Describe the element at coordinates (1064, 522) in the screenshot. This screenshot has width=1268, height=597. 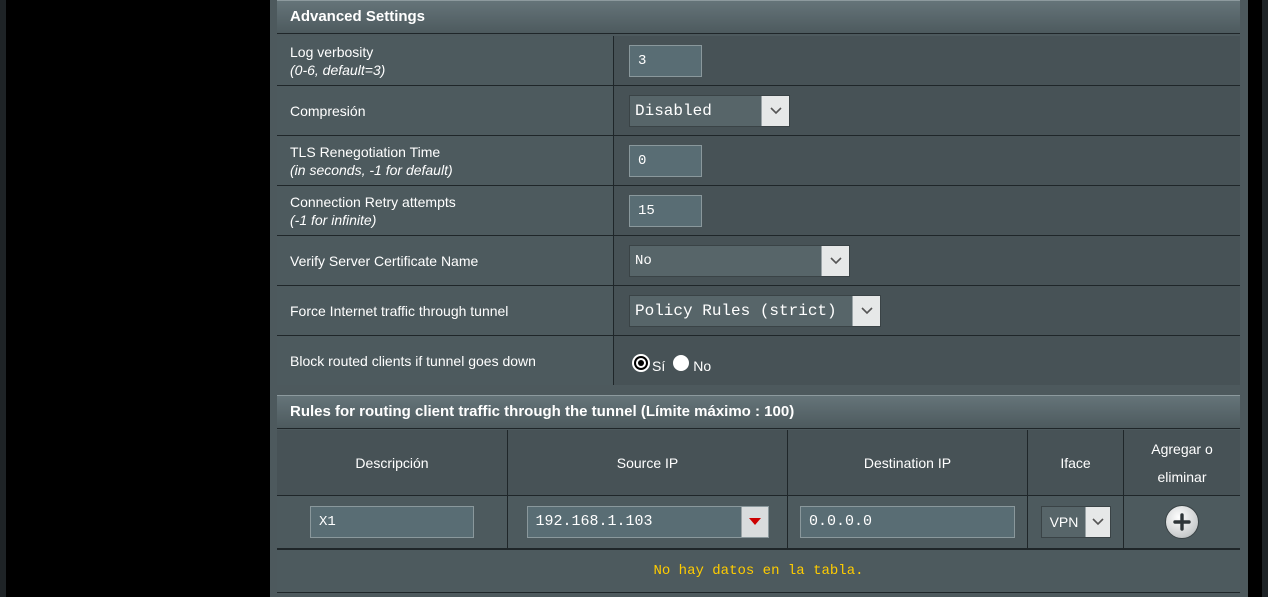
I see `iface-selected: VPN` at that location.